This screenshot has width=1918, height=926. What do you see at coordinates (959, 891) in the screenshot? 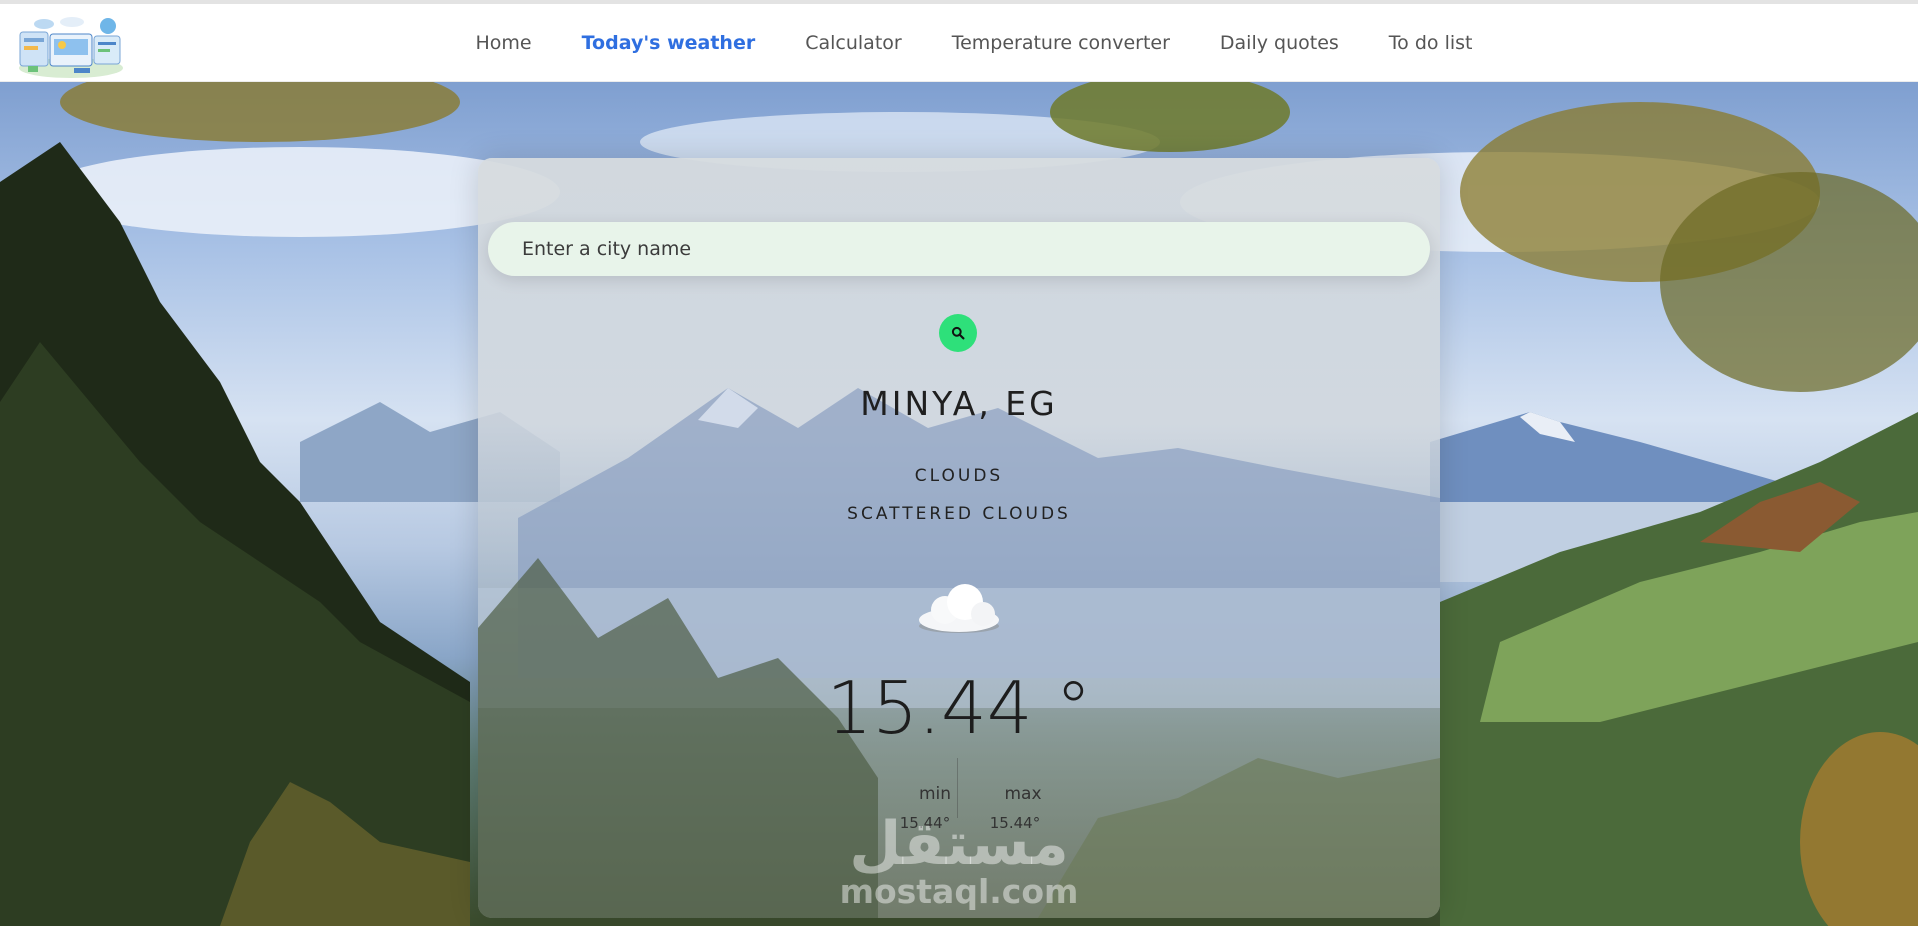
I see `watermark-latin: mostaql.com` at bounding box center [959, 891].